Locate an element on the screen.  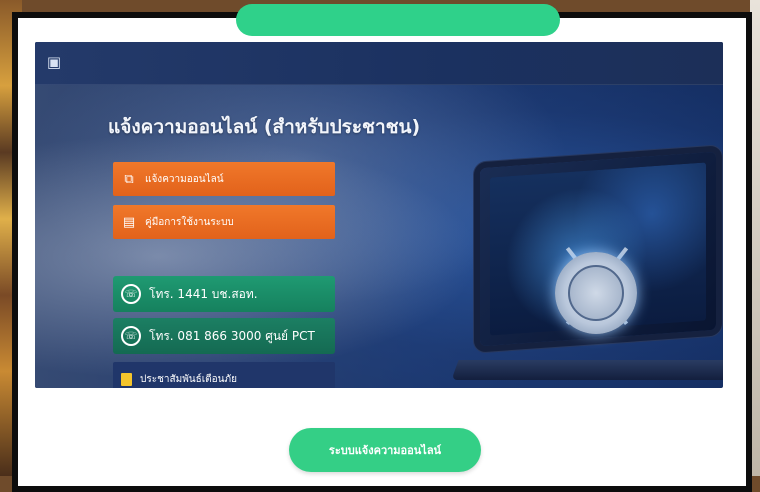
hotline-pct-text: โทร. 081 866 3000 ศูนย์ PCT is located at coordinates (232, 336).